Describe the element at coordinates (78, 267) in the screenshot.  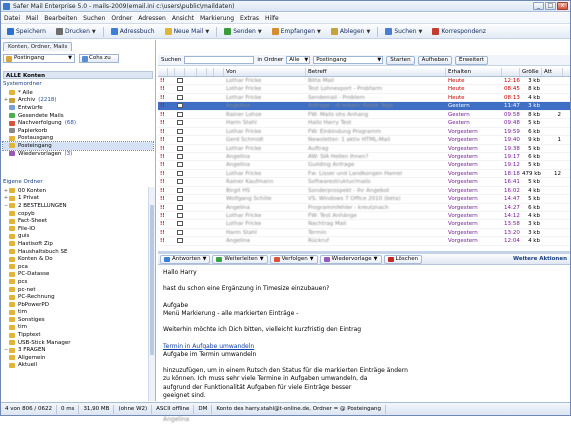
I see `folder-item: pca` at that location.